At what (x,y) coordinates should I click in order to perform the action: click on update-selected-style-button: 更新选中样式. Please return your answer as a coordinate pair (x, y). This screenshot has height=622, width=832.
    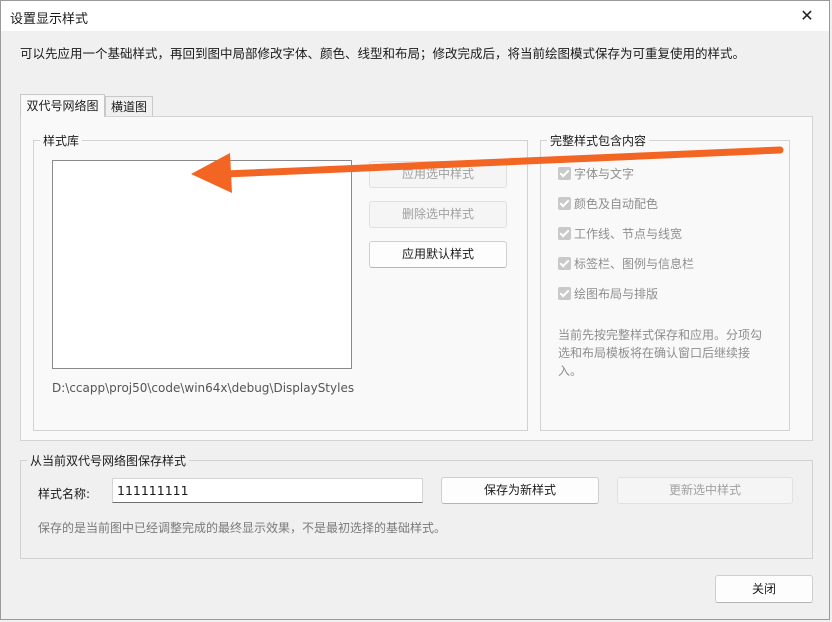
    Looking at the image, I should click on (705, 490).